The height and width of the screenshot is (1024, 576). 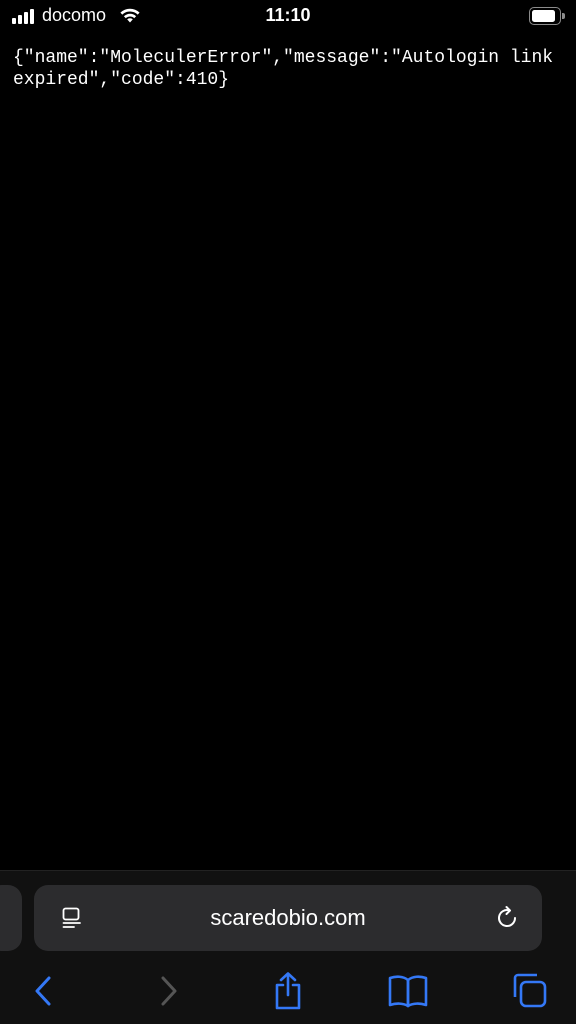 What do you see at coordinates (547, 16) in the screenshot?
I see `battery-icon` at bounding box center [547, 16].